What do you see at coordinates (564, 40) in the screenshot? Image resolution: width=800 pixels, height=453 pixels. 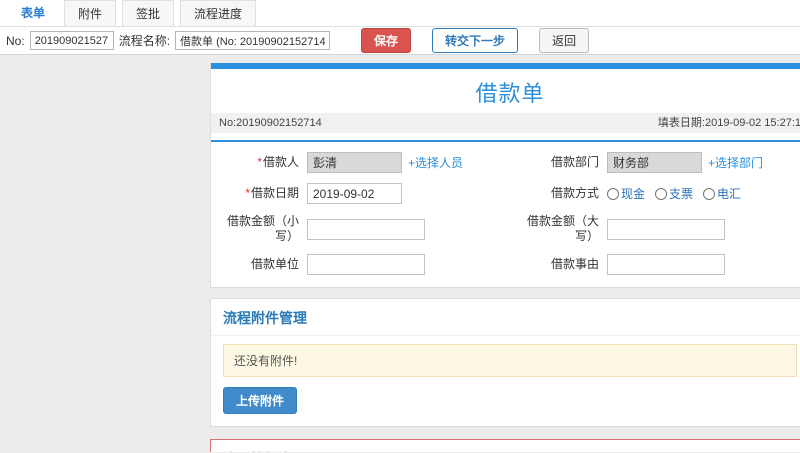 I see `return-button: 返回` at bounding box center [564, 40].